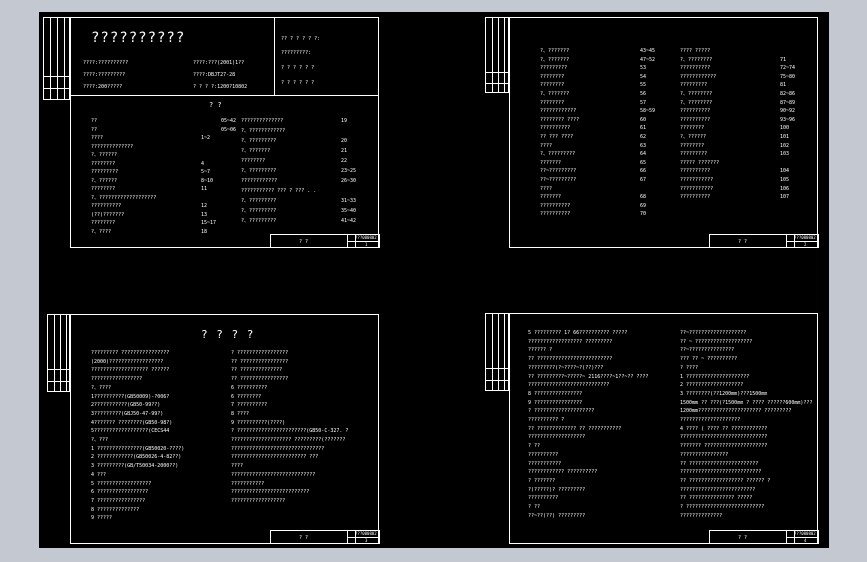 The image size is (867, 562). I want to click on page-number: 31~33, so click(349, 201).